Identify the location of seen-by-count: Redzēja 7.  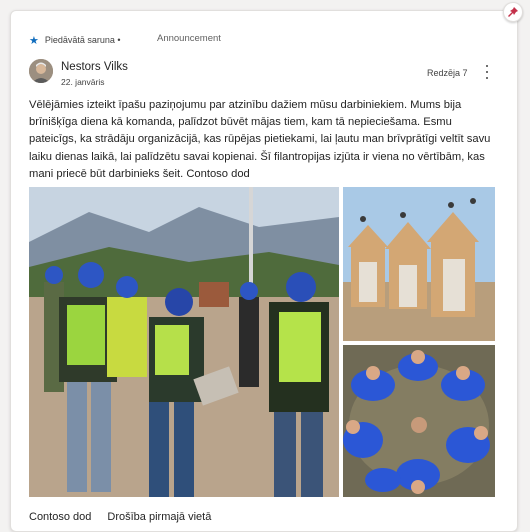
(447, 73).